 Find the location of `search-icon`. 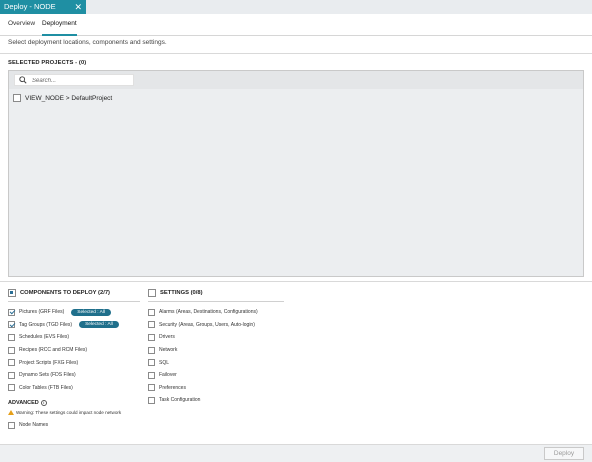

search-icon is located at coordinates (23, 80).